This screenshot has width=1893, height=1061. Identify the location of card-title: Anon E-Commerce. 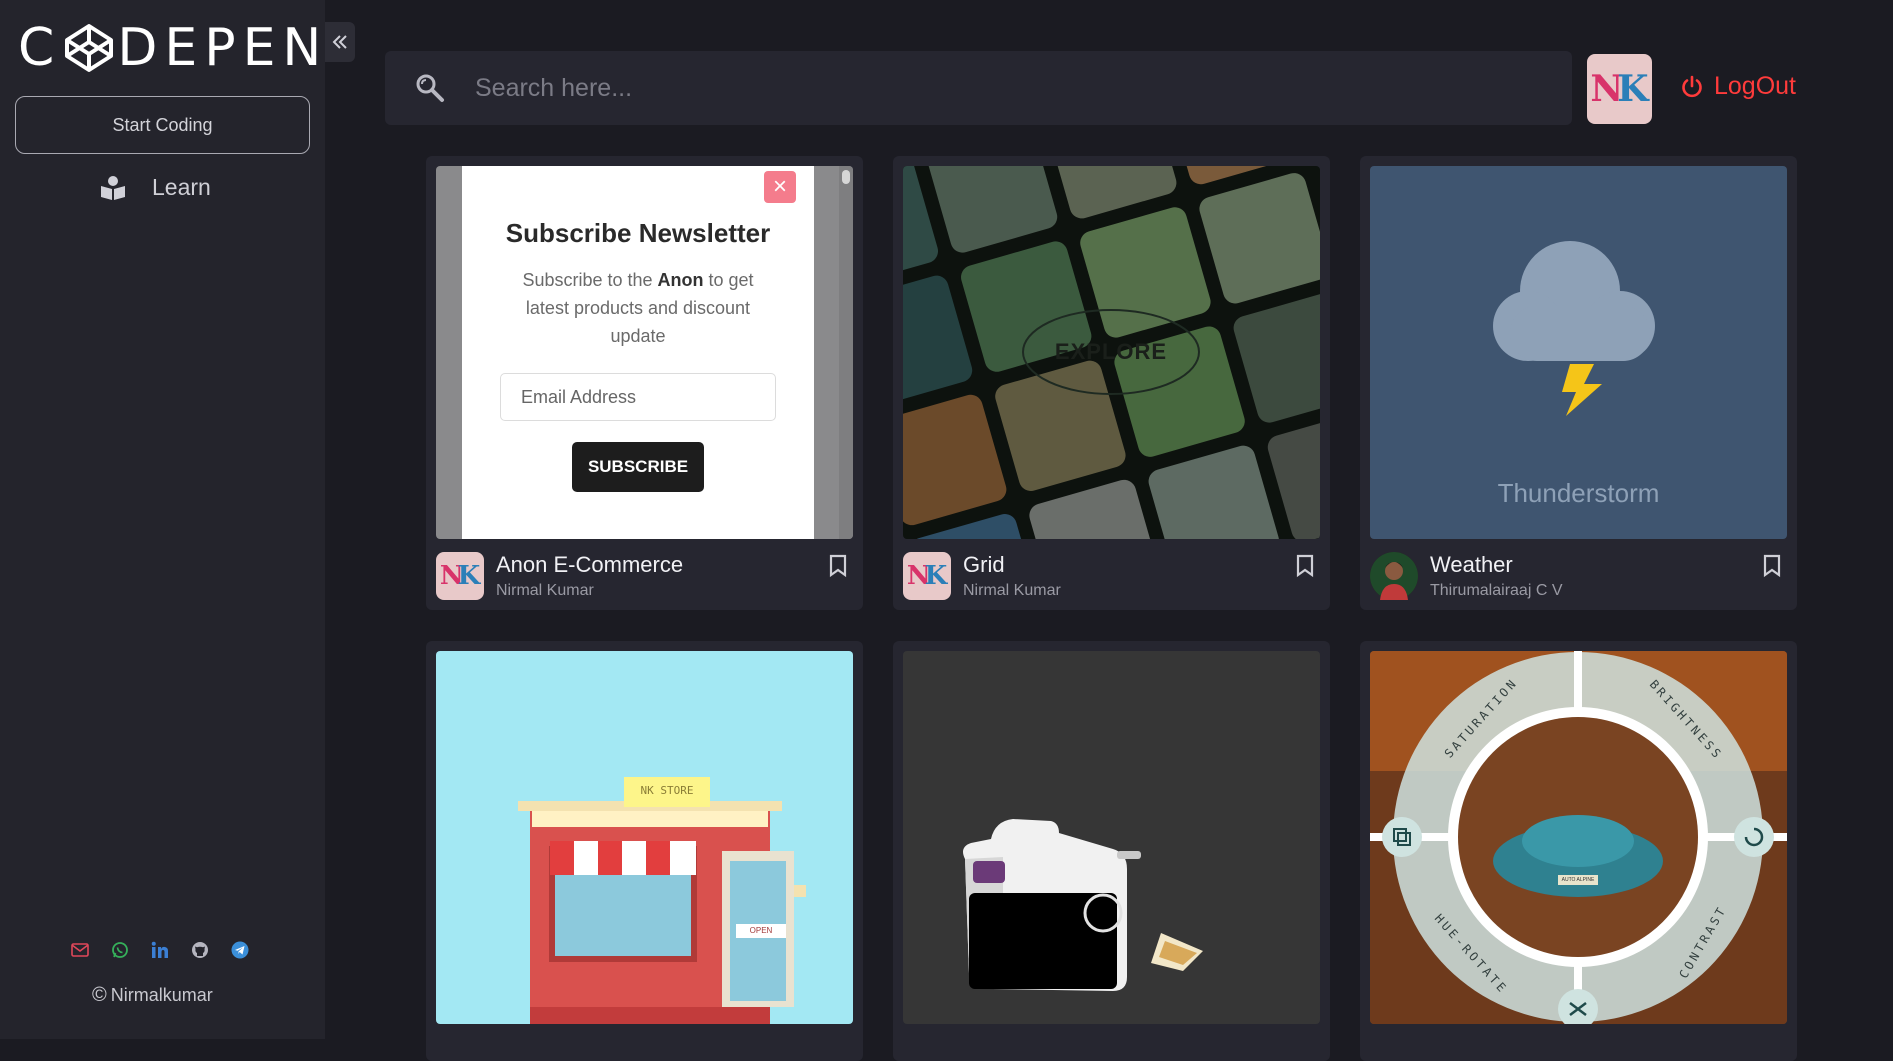
(589, 565).